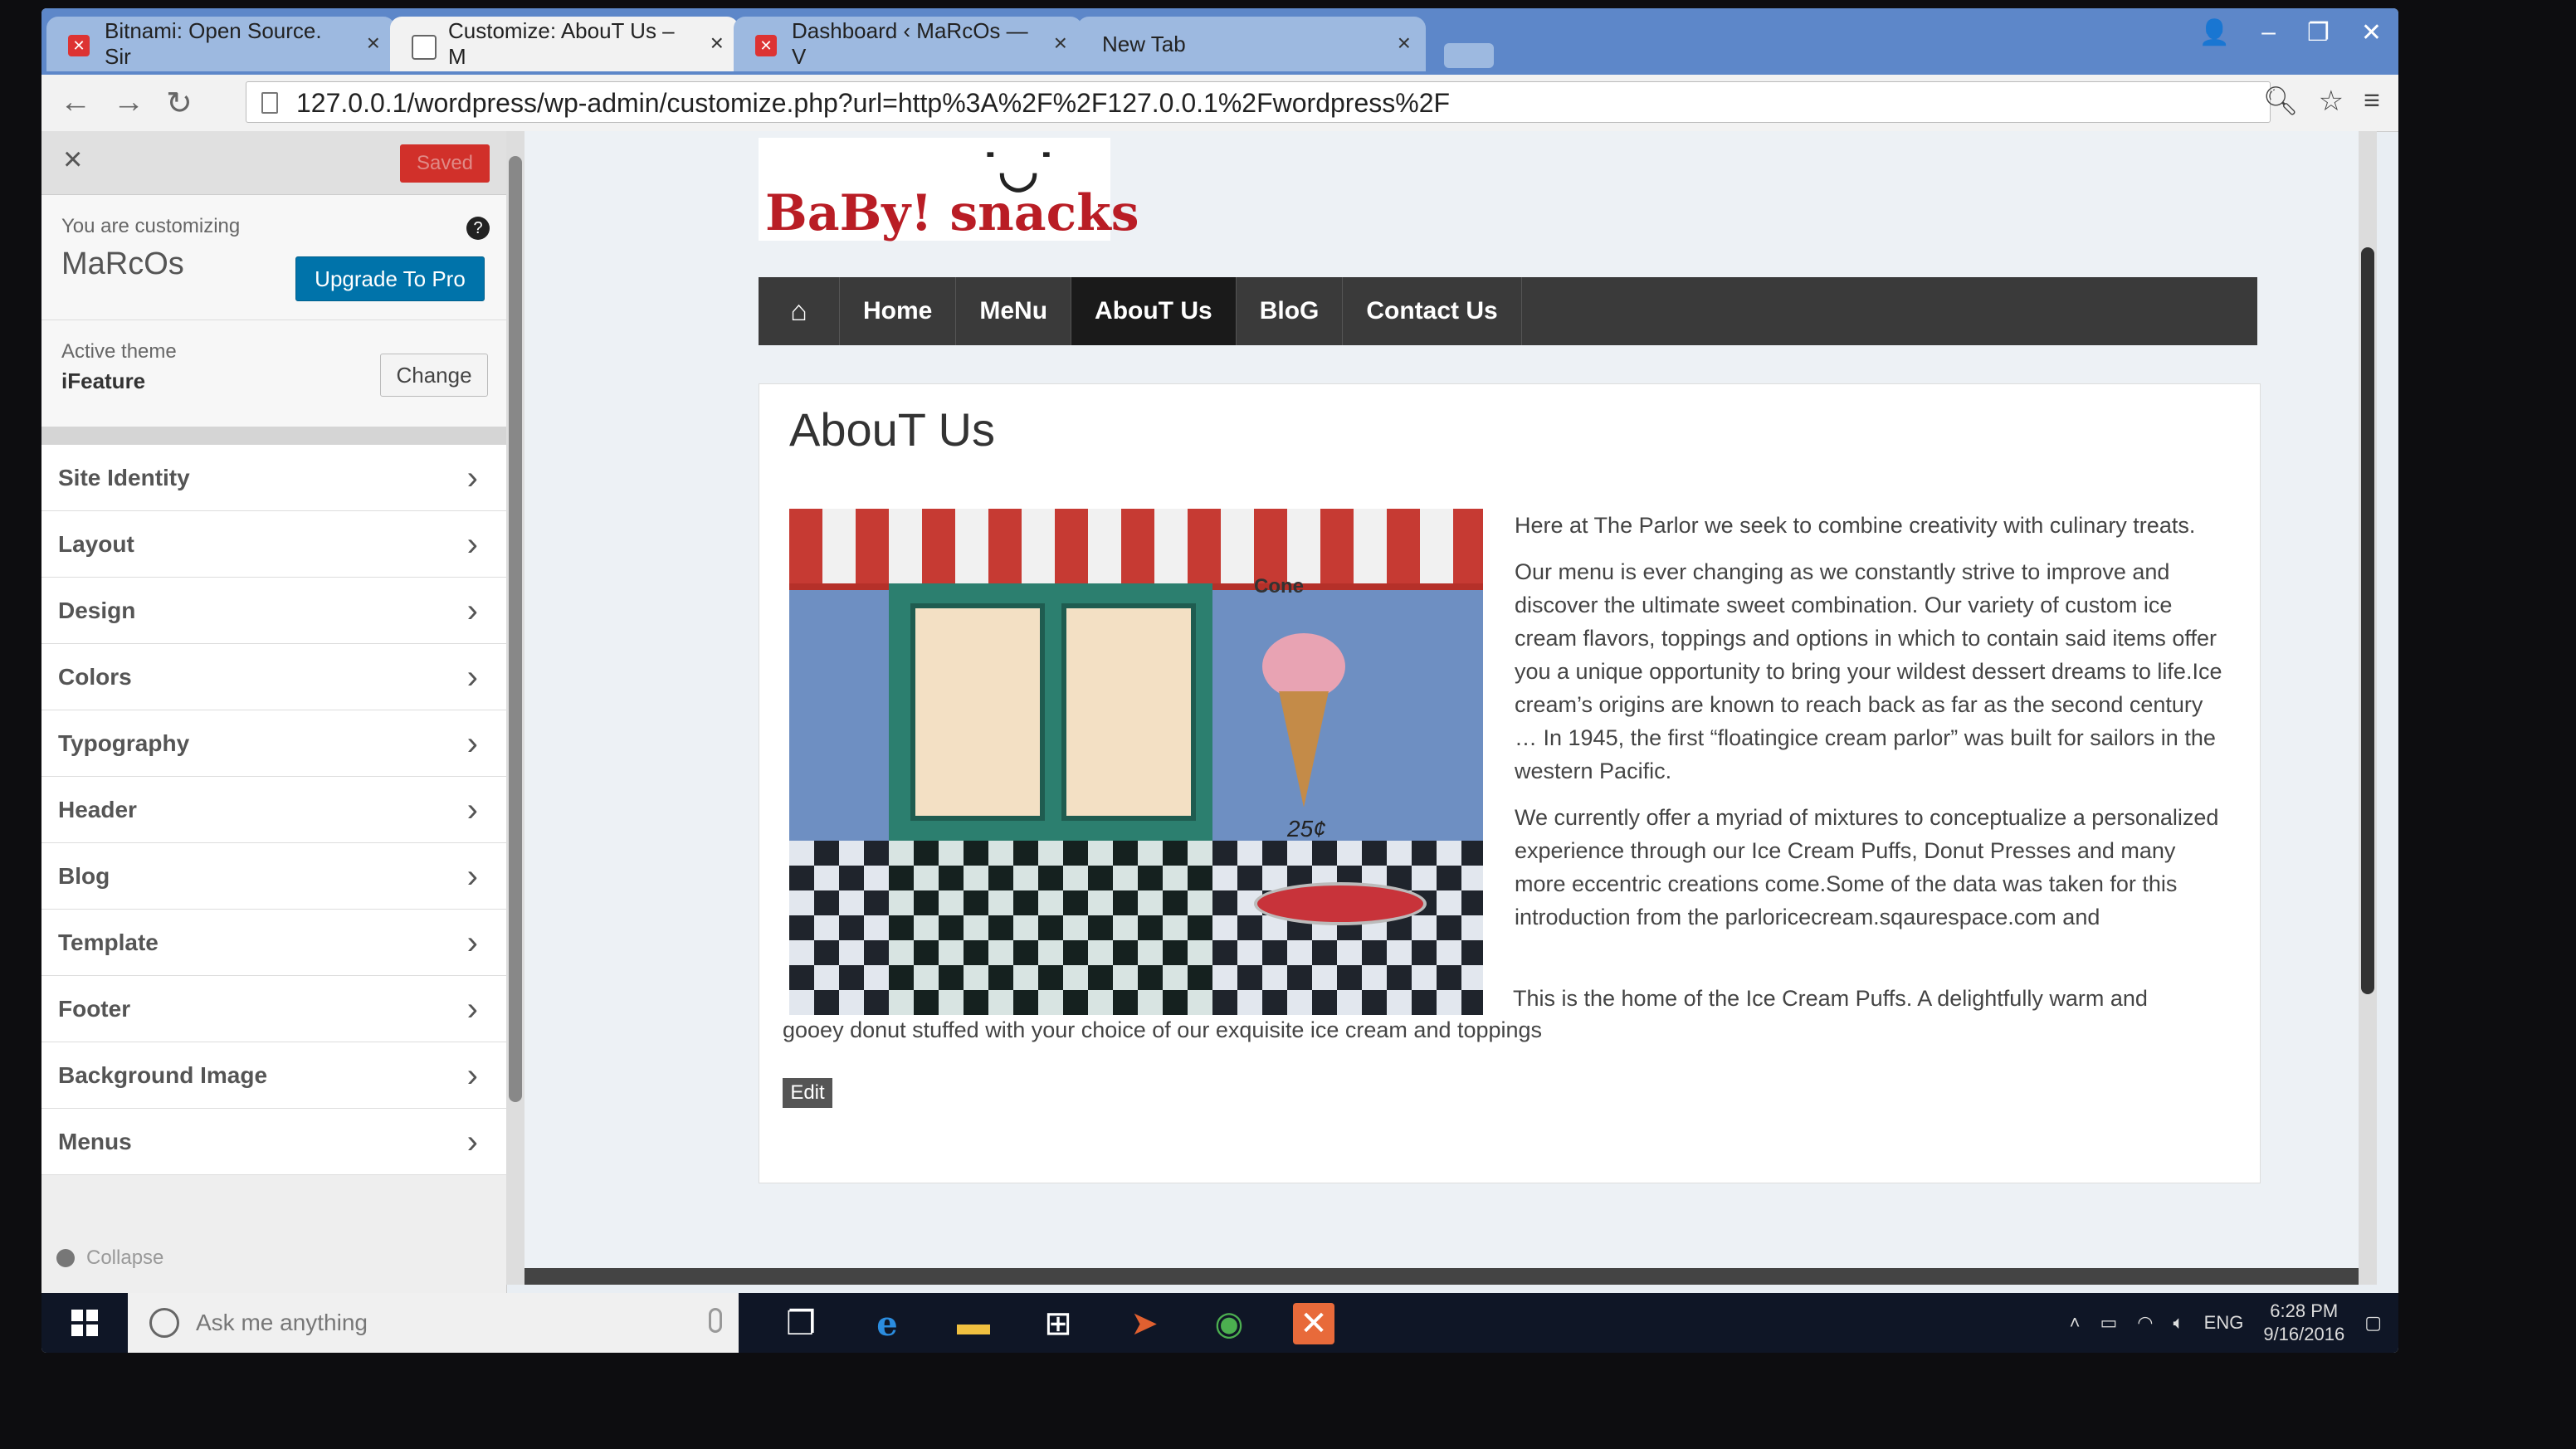  What do you see at coordinates (1469, 56) in the screenshot?
I see `new-tab-button` at bounding box center [1469, 56].